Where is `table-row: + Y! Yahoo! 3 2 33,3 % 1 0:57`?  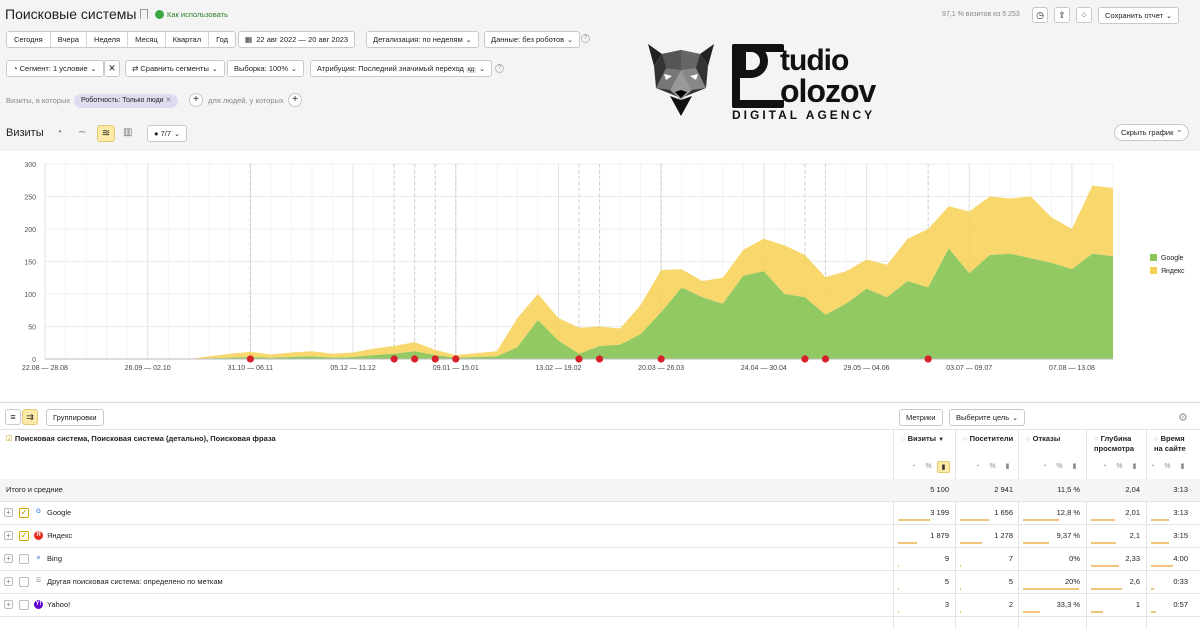 table-row: + Y! Yahoo! 3 2 33,3 % 1 0:57 is located at coordinates (600, 605).